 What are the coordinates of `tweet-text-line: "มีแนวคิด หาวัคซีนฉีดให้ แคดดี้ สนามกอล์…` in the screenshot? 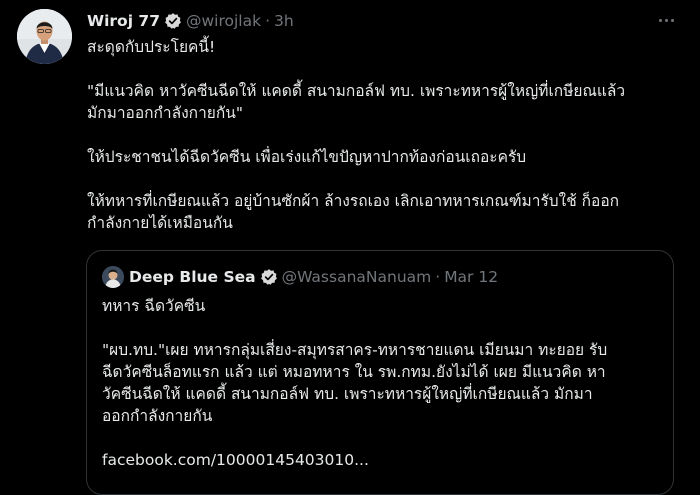 It's located at (356, 91).